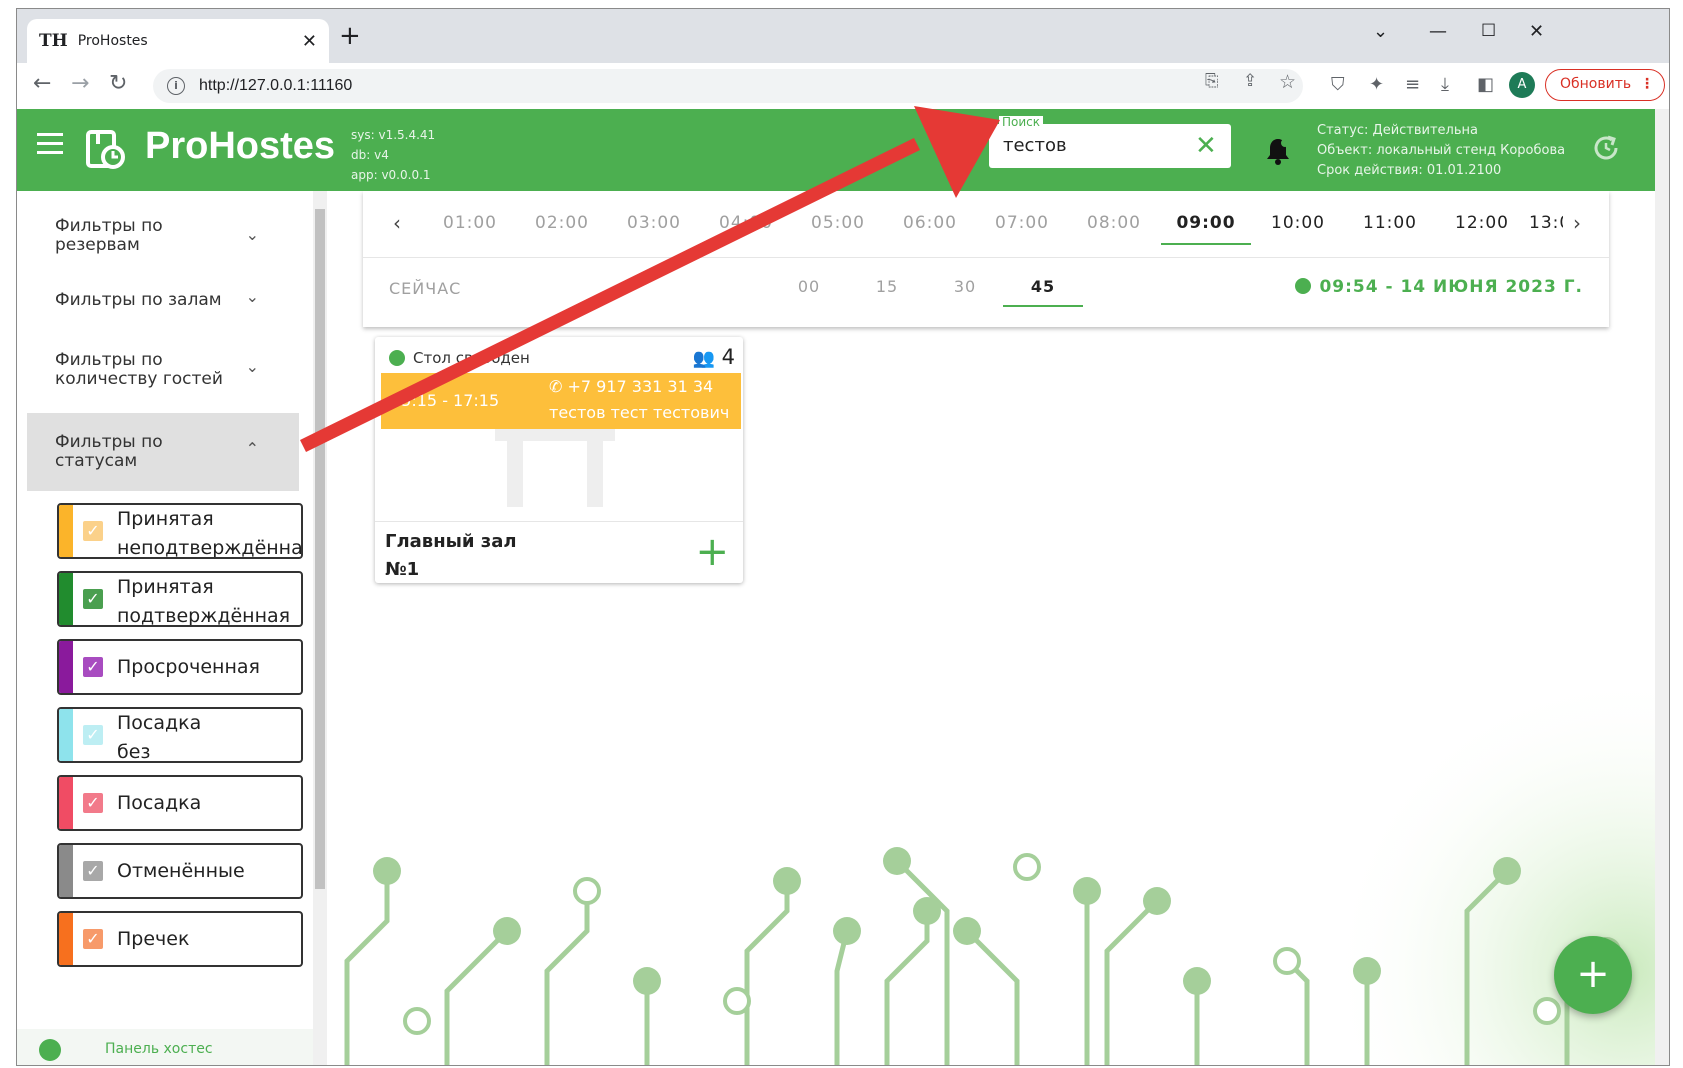 The height and width of the screenshot is (1068, 1683). What do you see at coordinates (252, 366) in the screenshot?
I see `chevron-down-icon: ⌄` at bounding box center [252, 366].